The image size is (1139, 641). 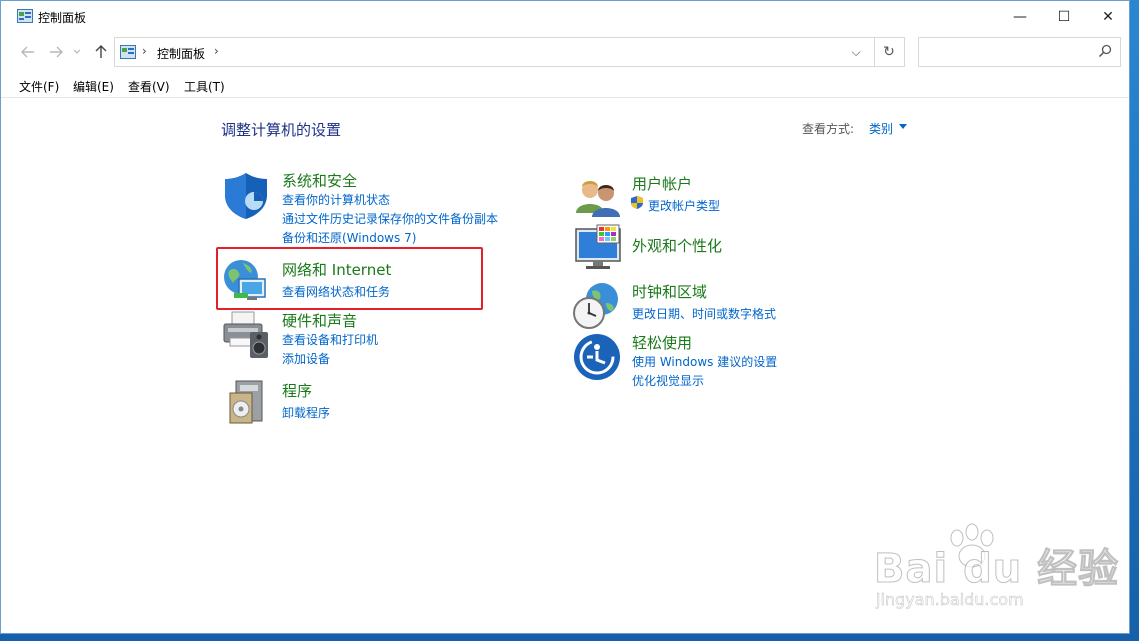 What do you see at coordinates (204, 86) in the screenshot?
I see `menu-tools: 工具(T)` at bounding box center [204, 86].